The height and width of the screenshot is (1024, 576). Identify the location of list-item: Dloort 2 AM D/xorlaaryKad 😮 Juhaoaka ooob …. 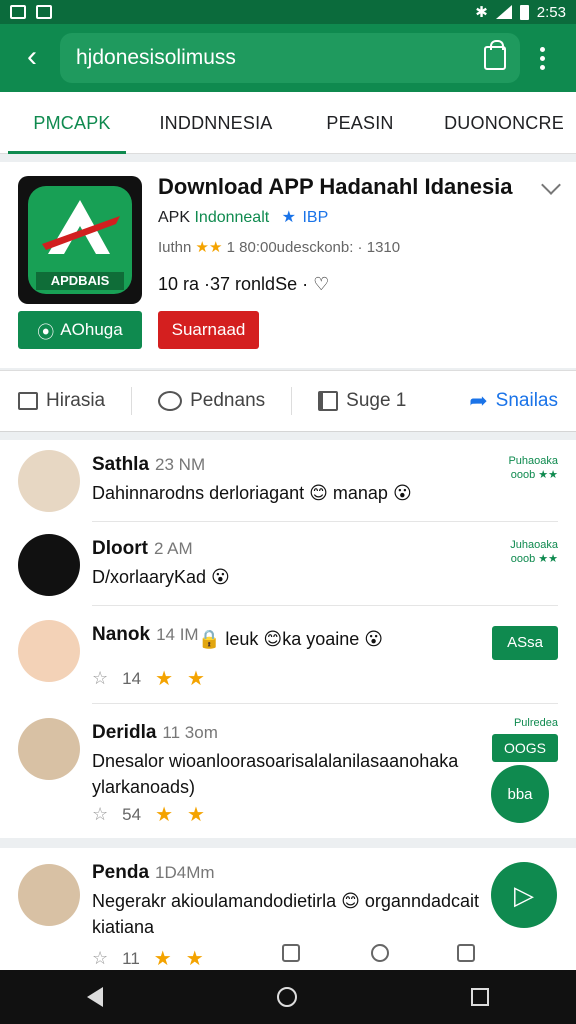
(288, 565).